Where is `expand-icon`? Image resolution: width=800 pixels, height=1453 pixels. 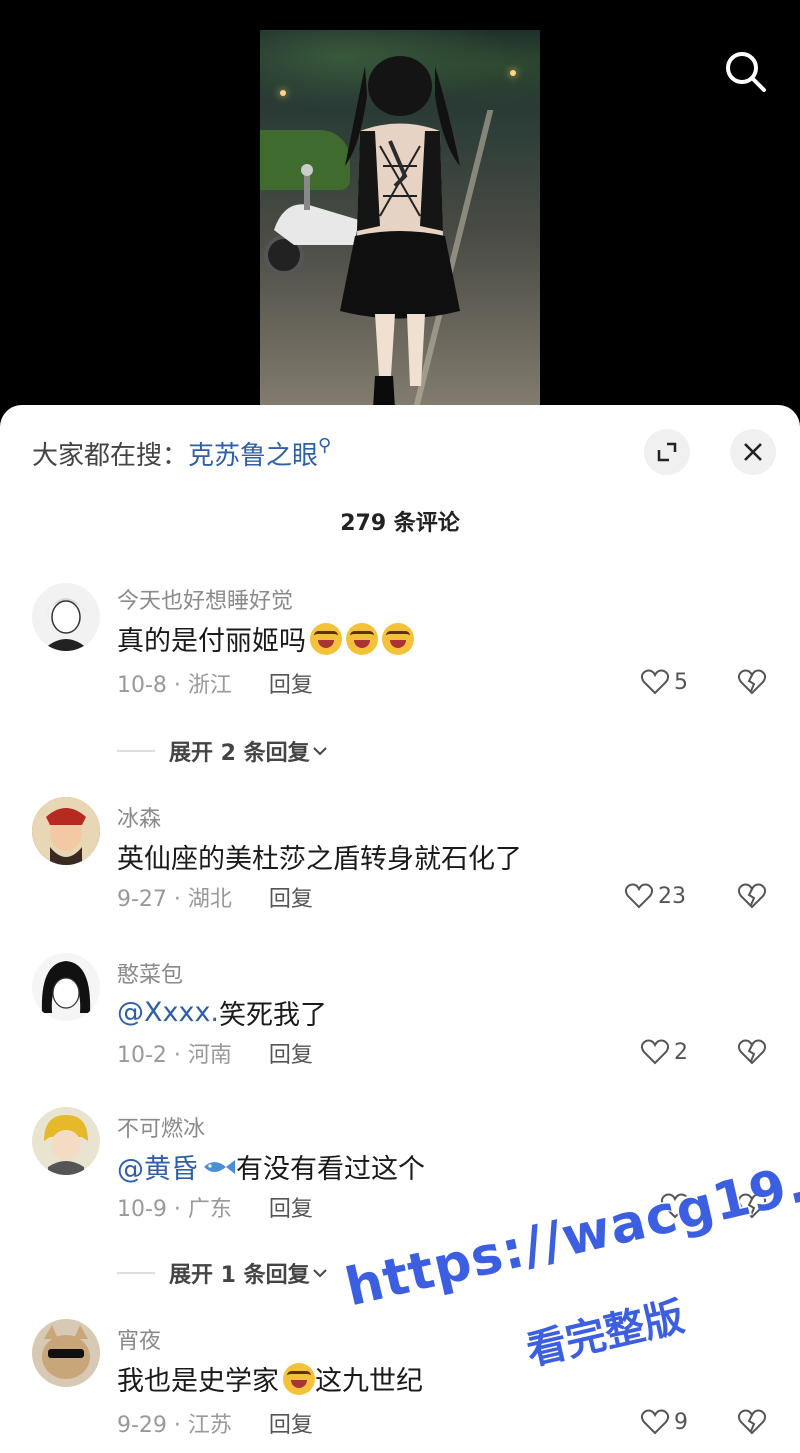 expand-icon is located at coordinates (667, 452).